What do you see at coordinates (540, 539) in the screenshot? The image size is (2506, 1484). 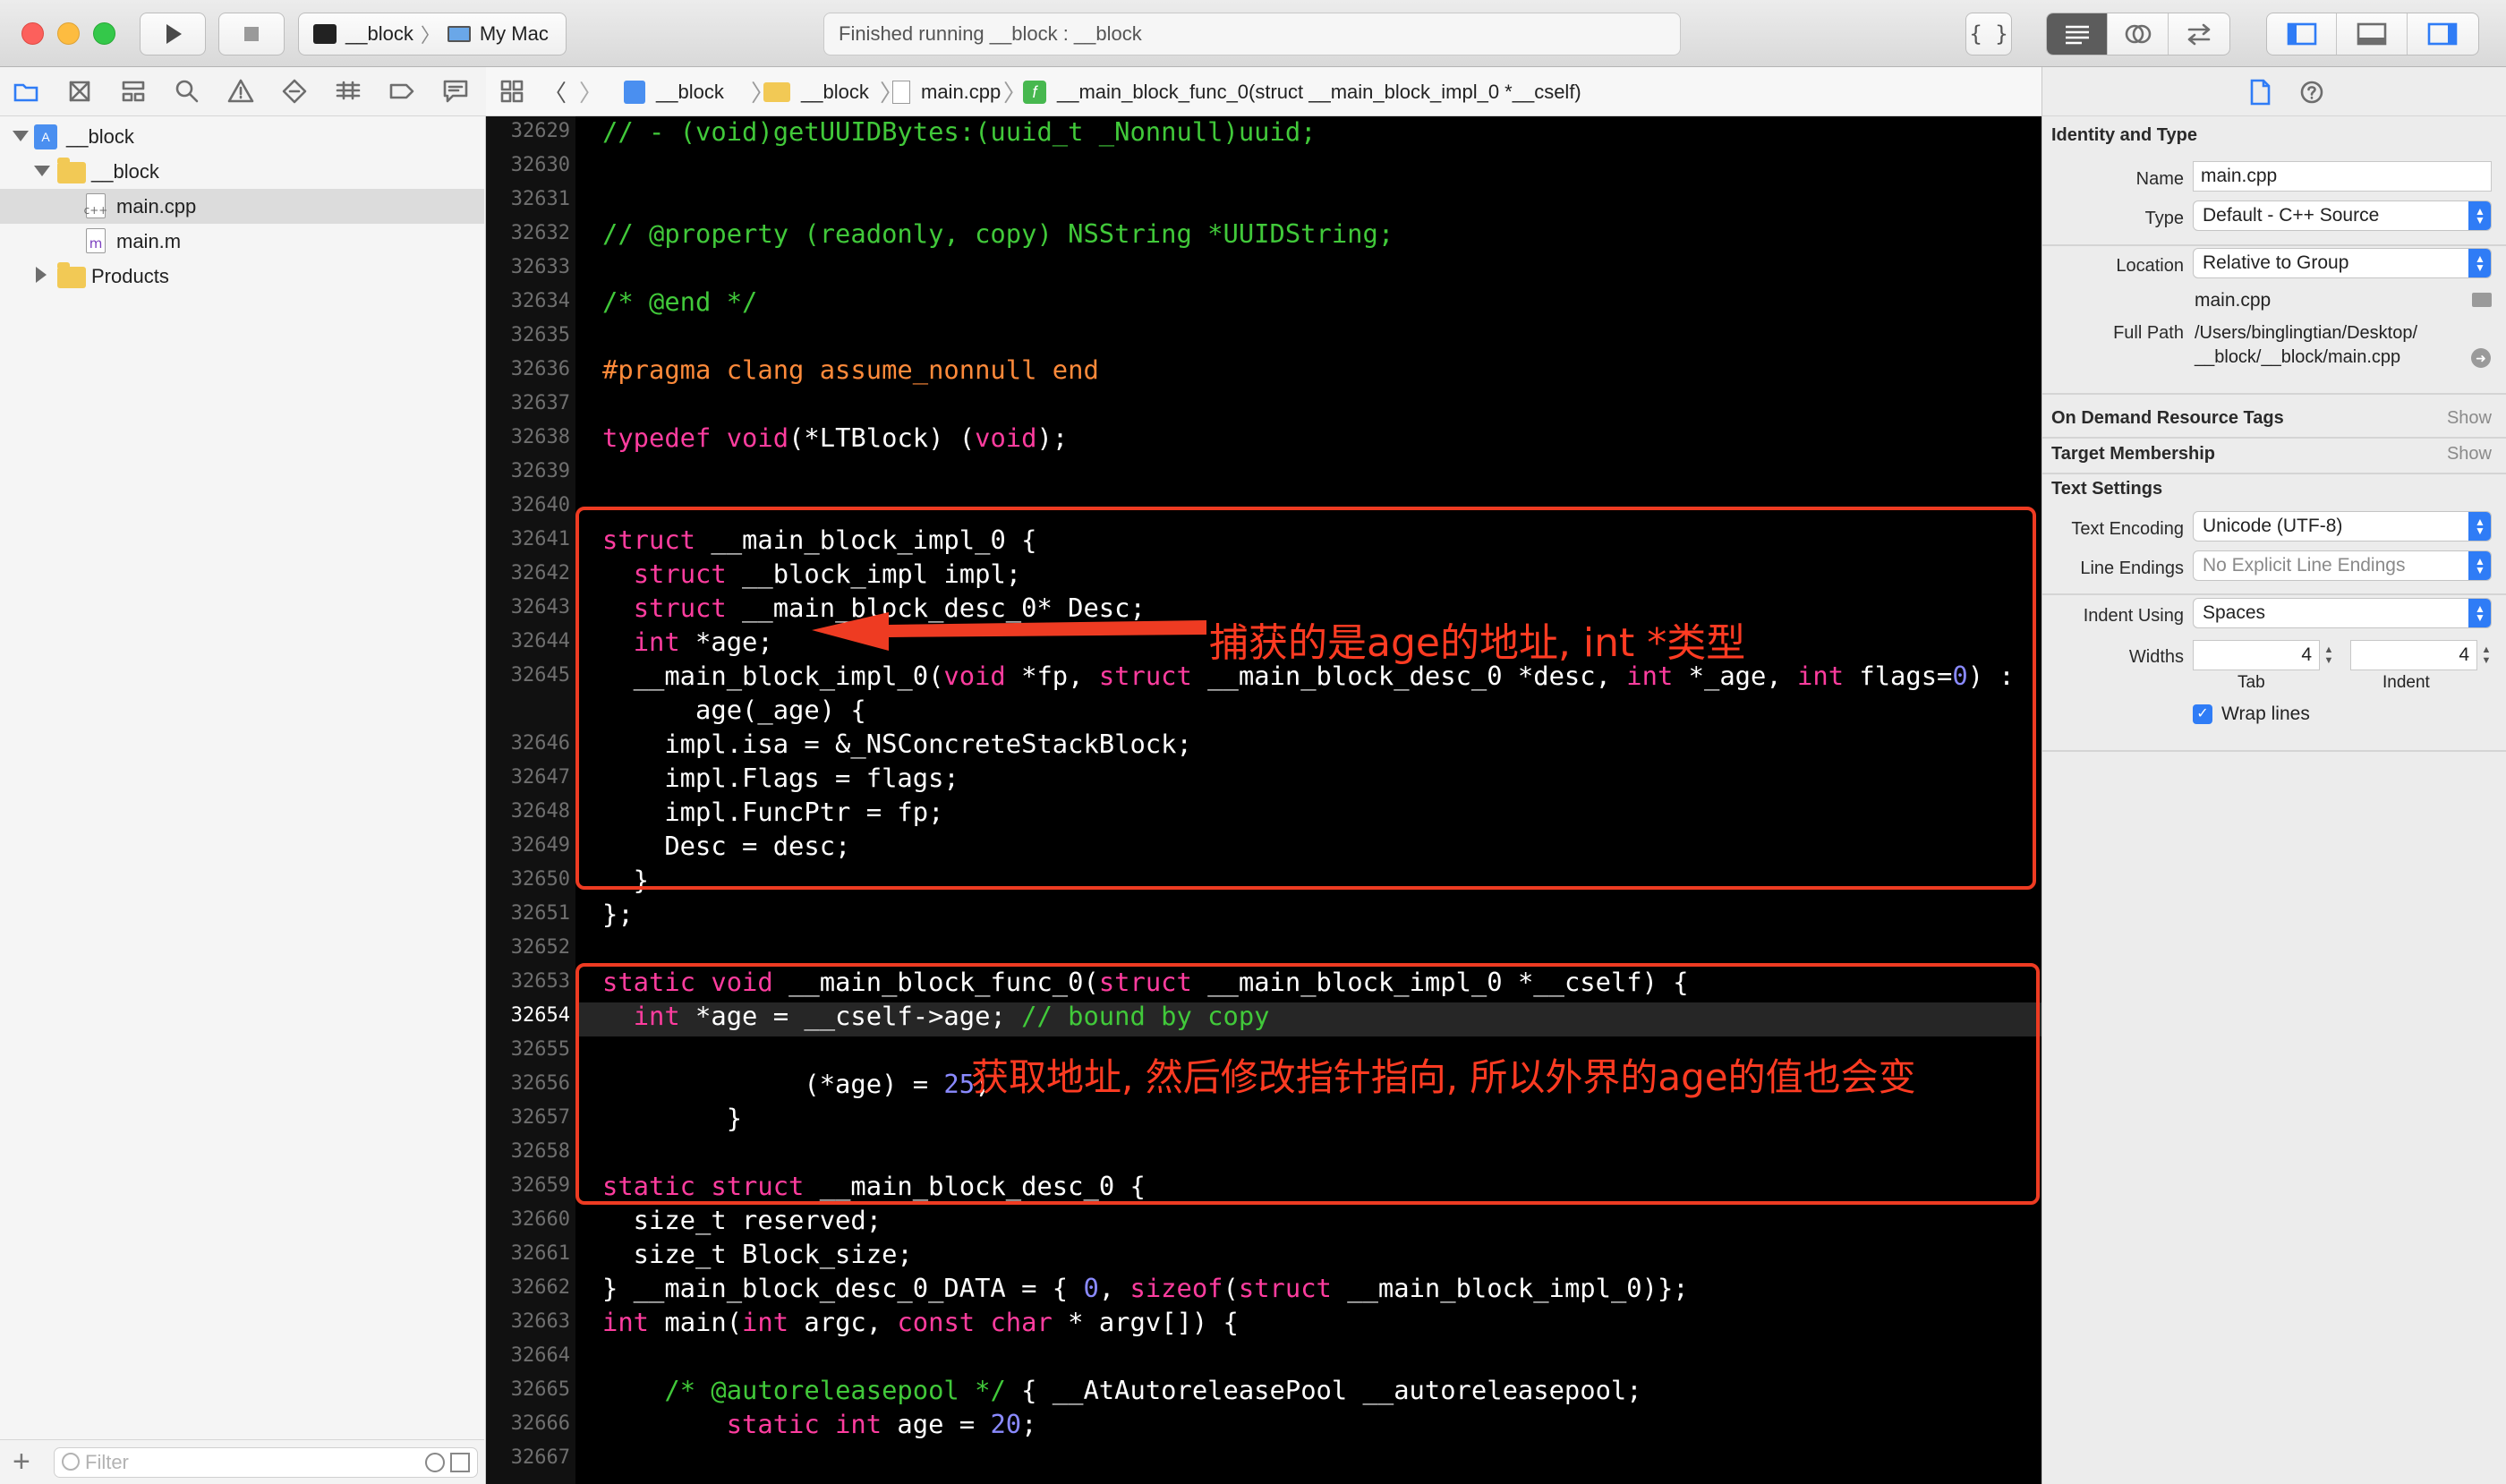 I see `line-number: 32641` at bounding box center [540, 539].